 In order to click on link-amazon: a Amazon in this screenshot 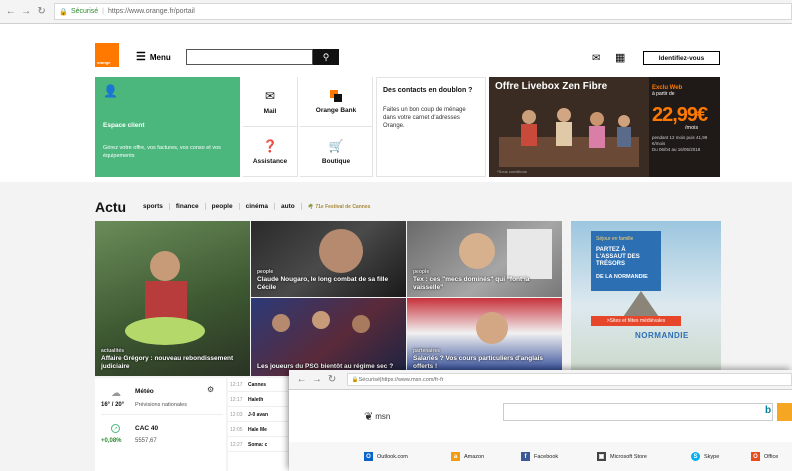, I will do `click(467, 456)`.